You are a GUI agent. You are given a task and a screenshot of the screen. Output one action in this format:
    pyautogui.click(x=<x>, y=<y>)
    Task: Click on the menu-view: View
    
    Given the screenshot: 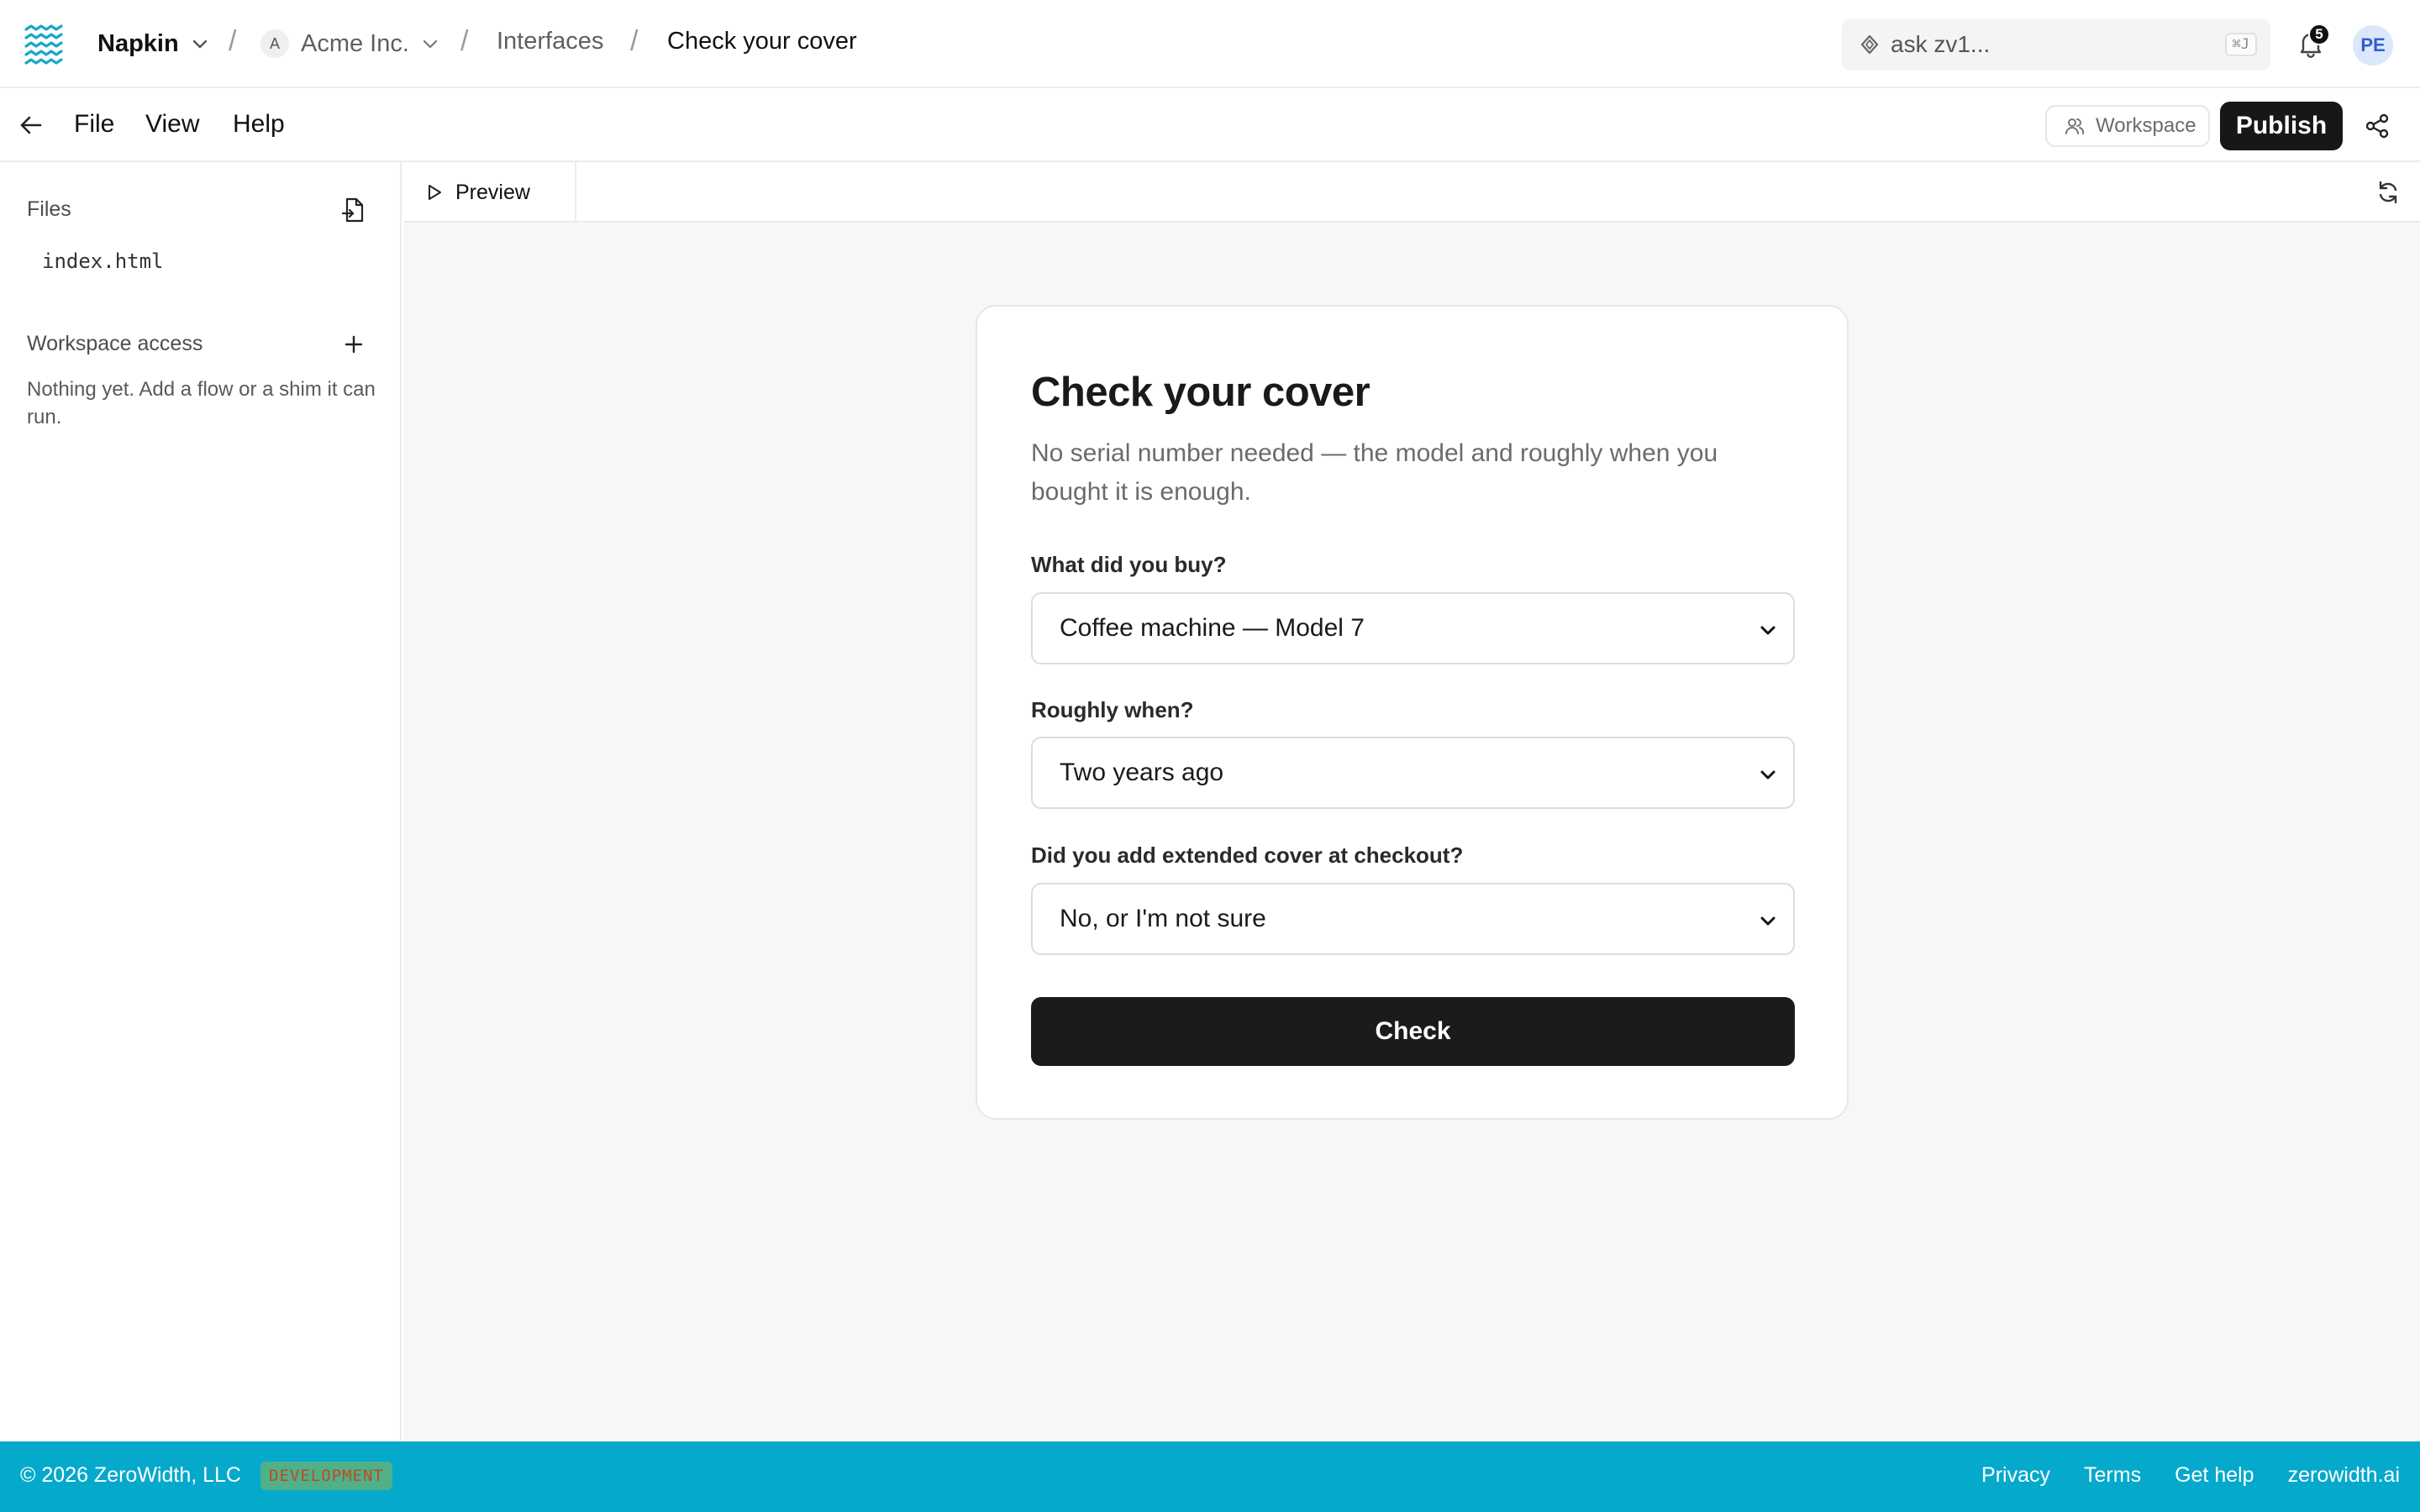 What is the action you would take?
    pyautogui.click(x=172, y=124)
    